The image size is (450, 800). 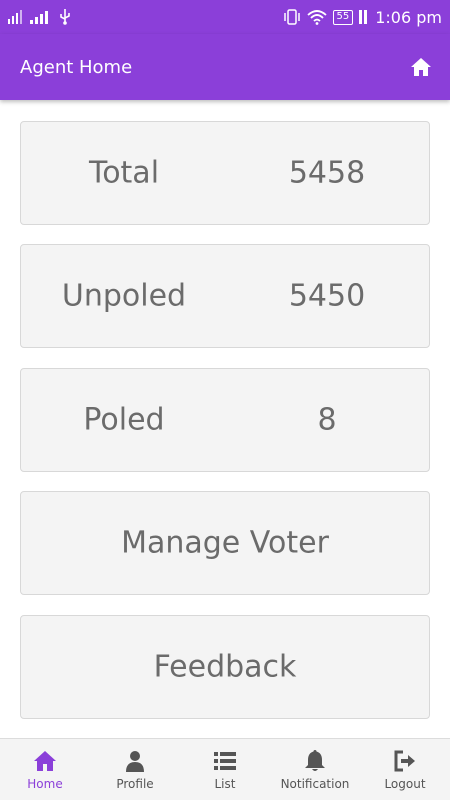 I want to click on nav-profile-label: Profile, so click(x=135, y=783).